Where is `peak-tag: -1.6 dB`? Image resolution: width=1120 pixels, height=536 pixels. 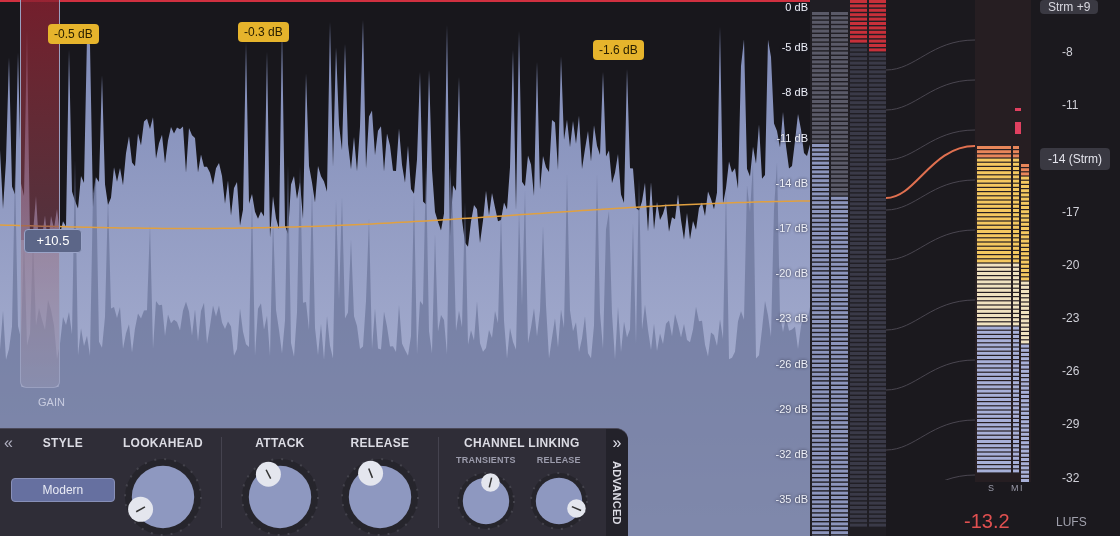 peak-tag: -1.6 dB is located at coordinates (618, 50).